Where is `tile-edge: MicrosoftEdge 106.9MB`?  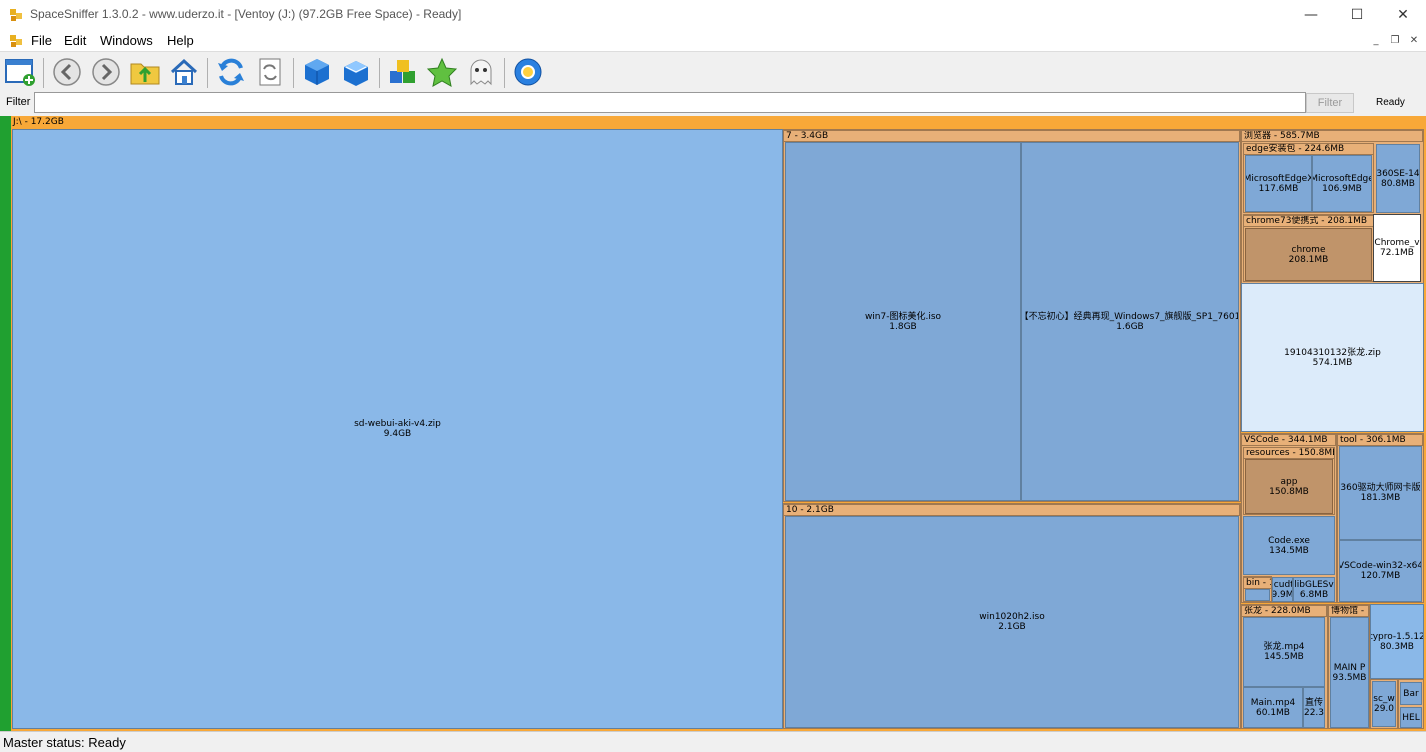 tile-edge: MicrosoftEdge 106.9MB is located at coordinates (1342, 183).